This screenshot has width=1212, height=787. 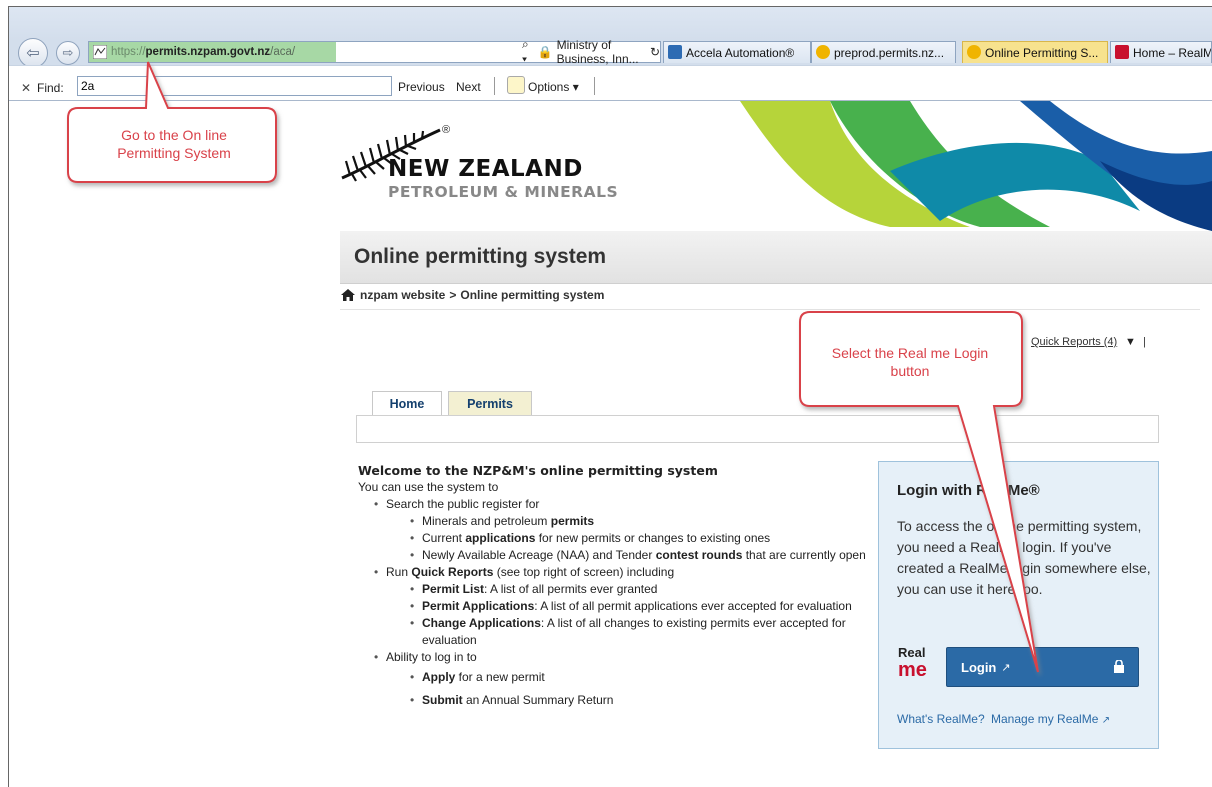 I want to click on welcome-intro: You can use the system to, so click(x=428, y=487).